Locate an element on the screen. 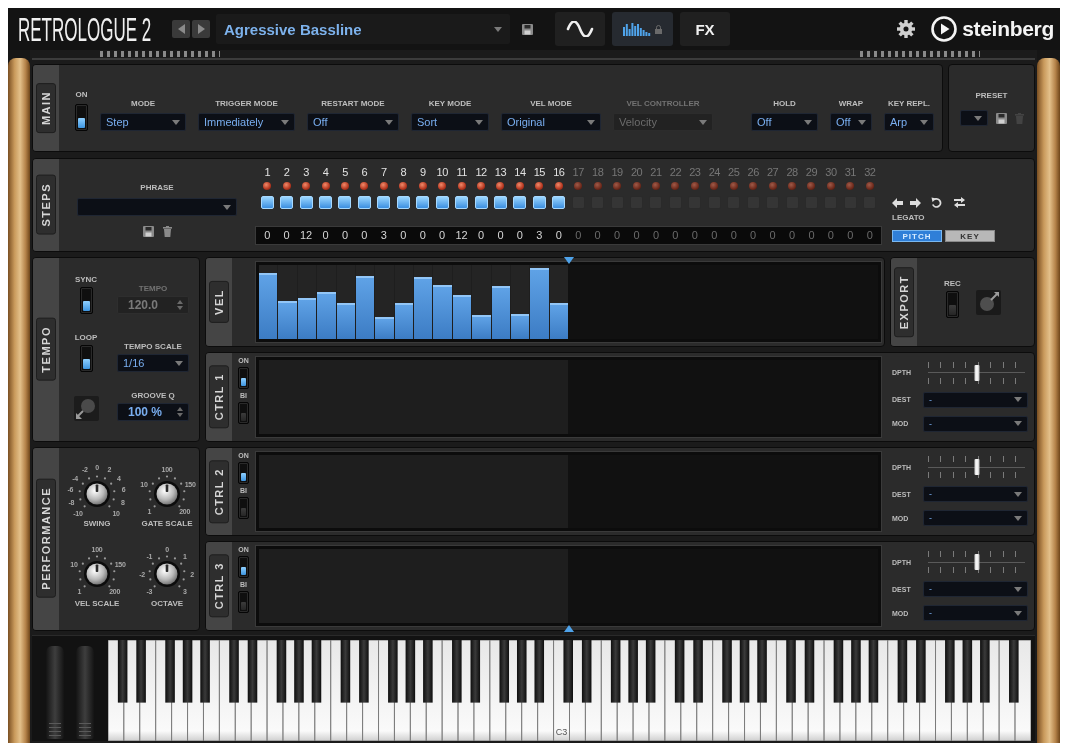 The image size is (1065, 743). preset-selector: Agressive Bassline is located at coordinates (363, 29).